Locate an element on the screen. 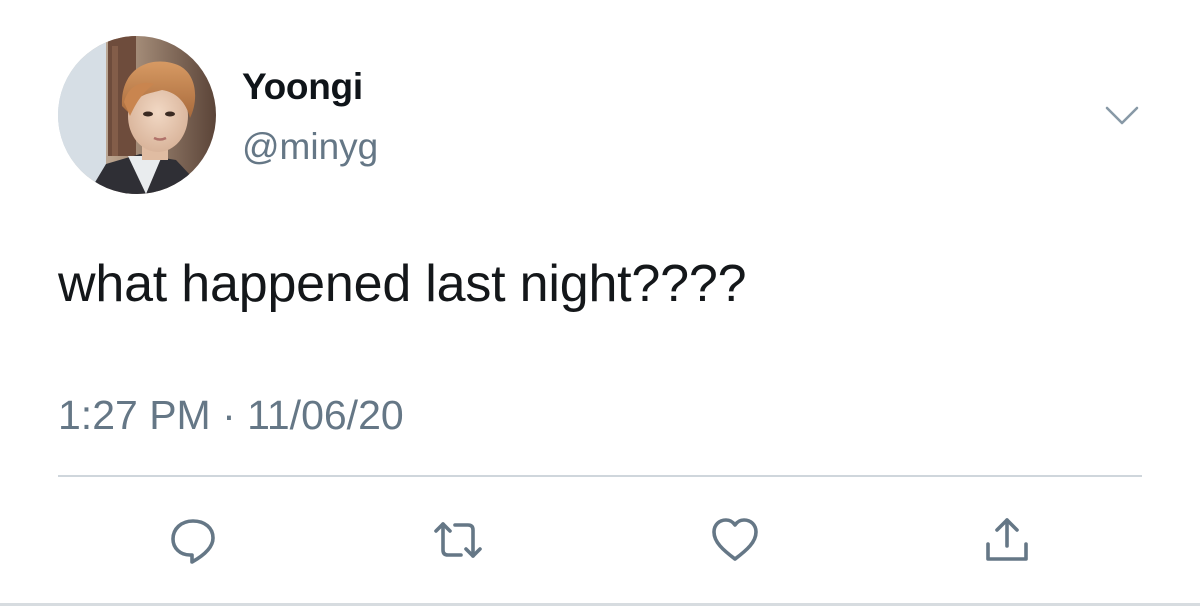  tweet-timestamp: 1:27 PM · 11/06/20 is located at coordinates (231, 415).